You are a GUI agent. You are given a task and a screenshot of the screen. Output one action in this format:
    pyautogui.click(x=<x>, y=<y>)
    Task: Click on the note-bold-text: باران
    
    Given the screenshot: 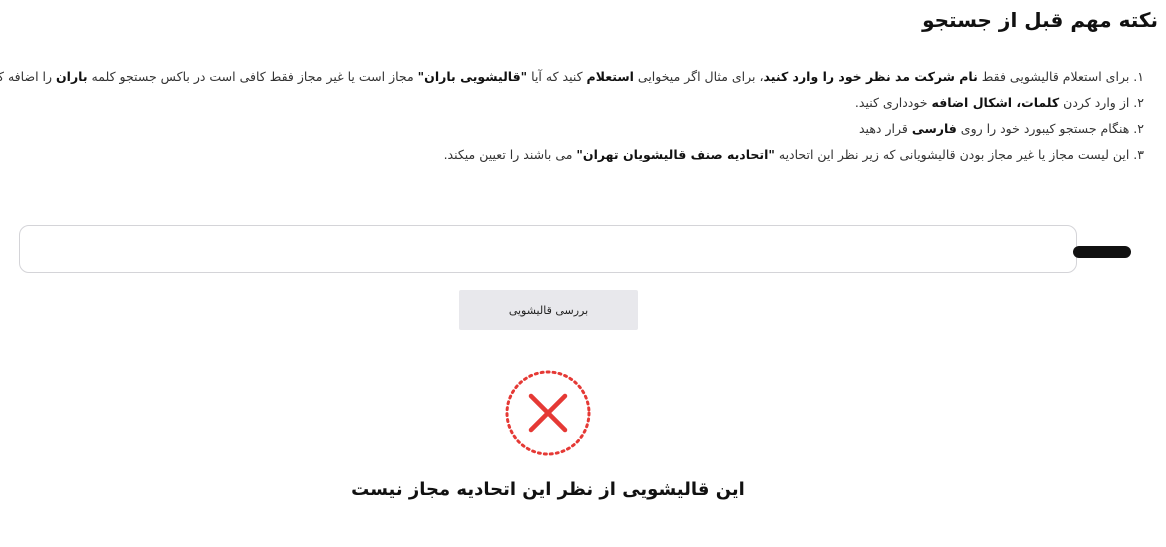 What is the action you would take?
    pyautogui.click(x=72, y=76)
    